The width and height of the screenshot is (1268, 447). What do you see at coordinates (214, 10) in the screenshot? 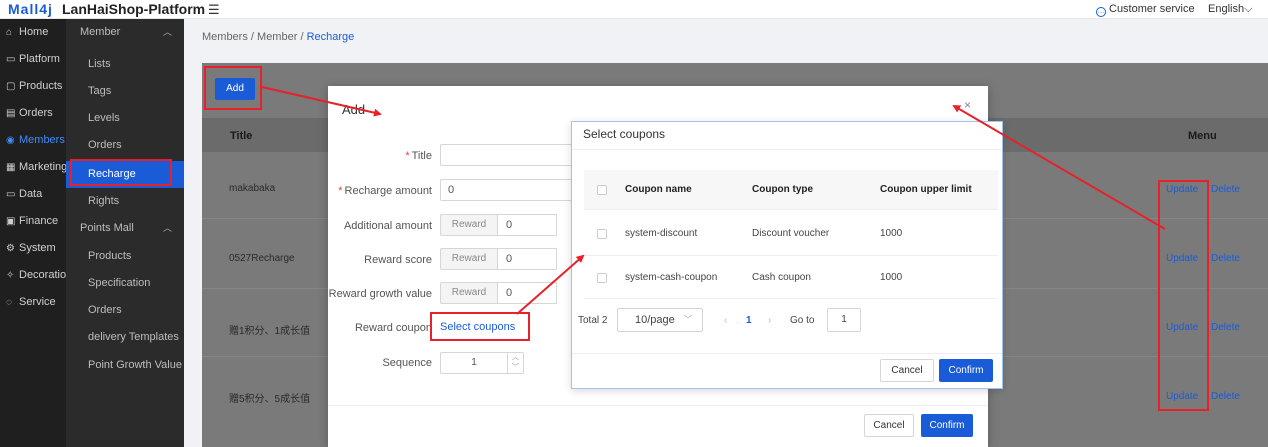
I see `hamburger-icon: ☰` at bounding box center [214, 10].